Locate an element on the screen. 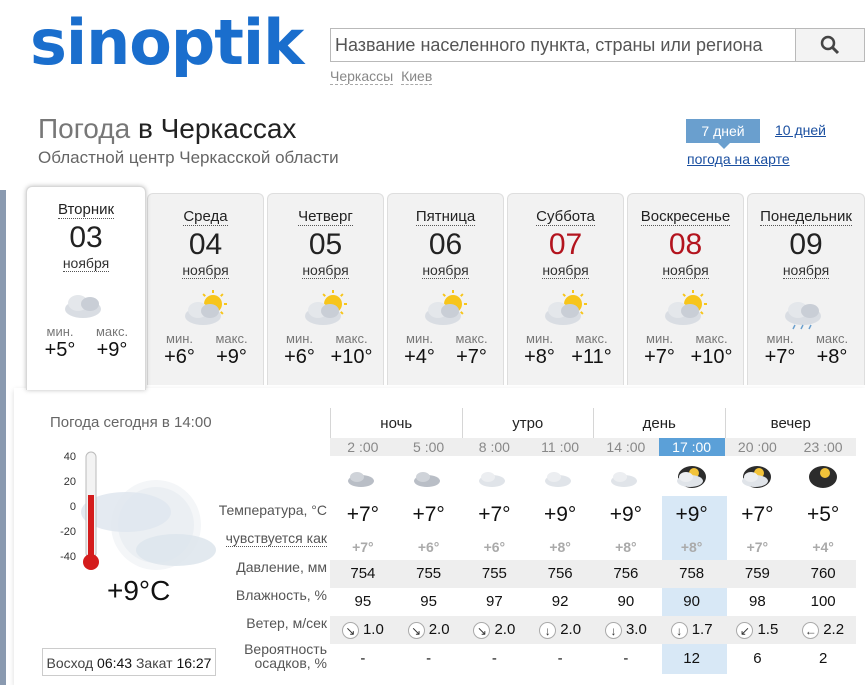  scale-label: 20 is located at coordinates (70, 482).